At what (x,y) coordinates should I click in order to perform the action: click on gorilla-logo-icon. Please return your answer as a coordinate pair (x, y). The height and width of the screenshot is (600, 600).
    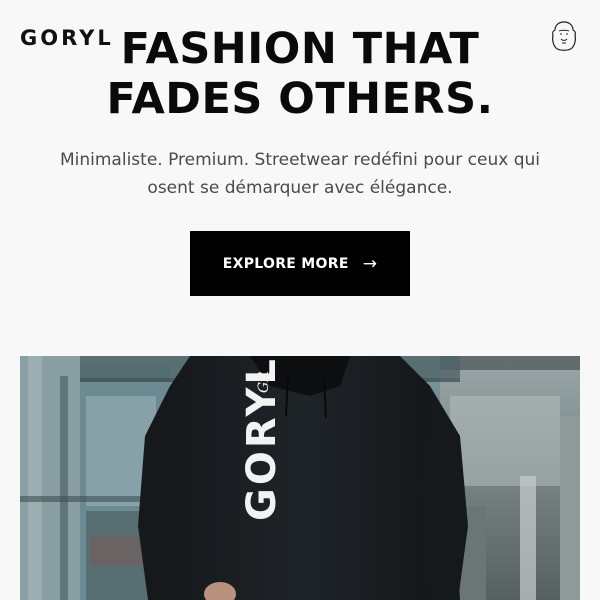
    Looking at the image, I should click on (564, 36).